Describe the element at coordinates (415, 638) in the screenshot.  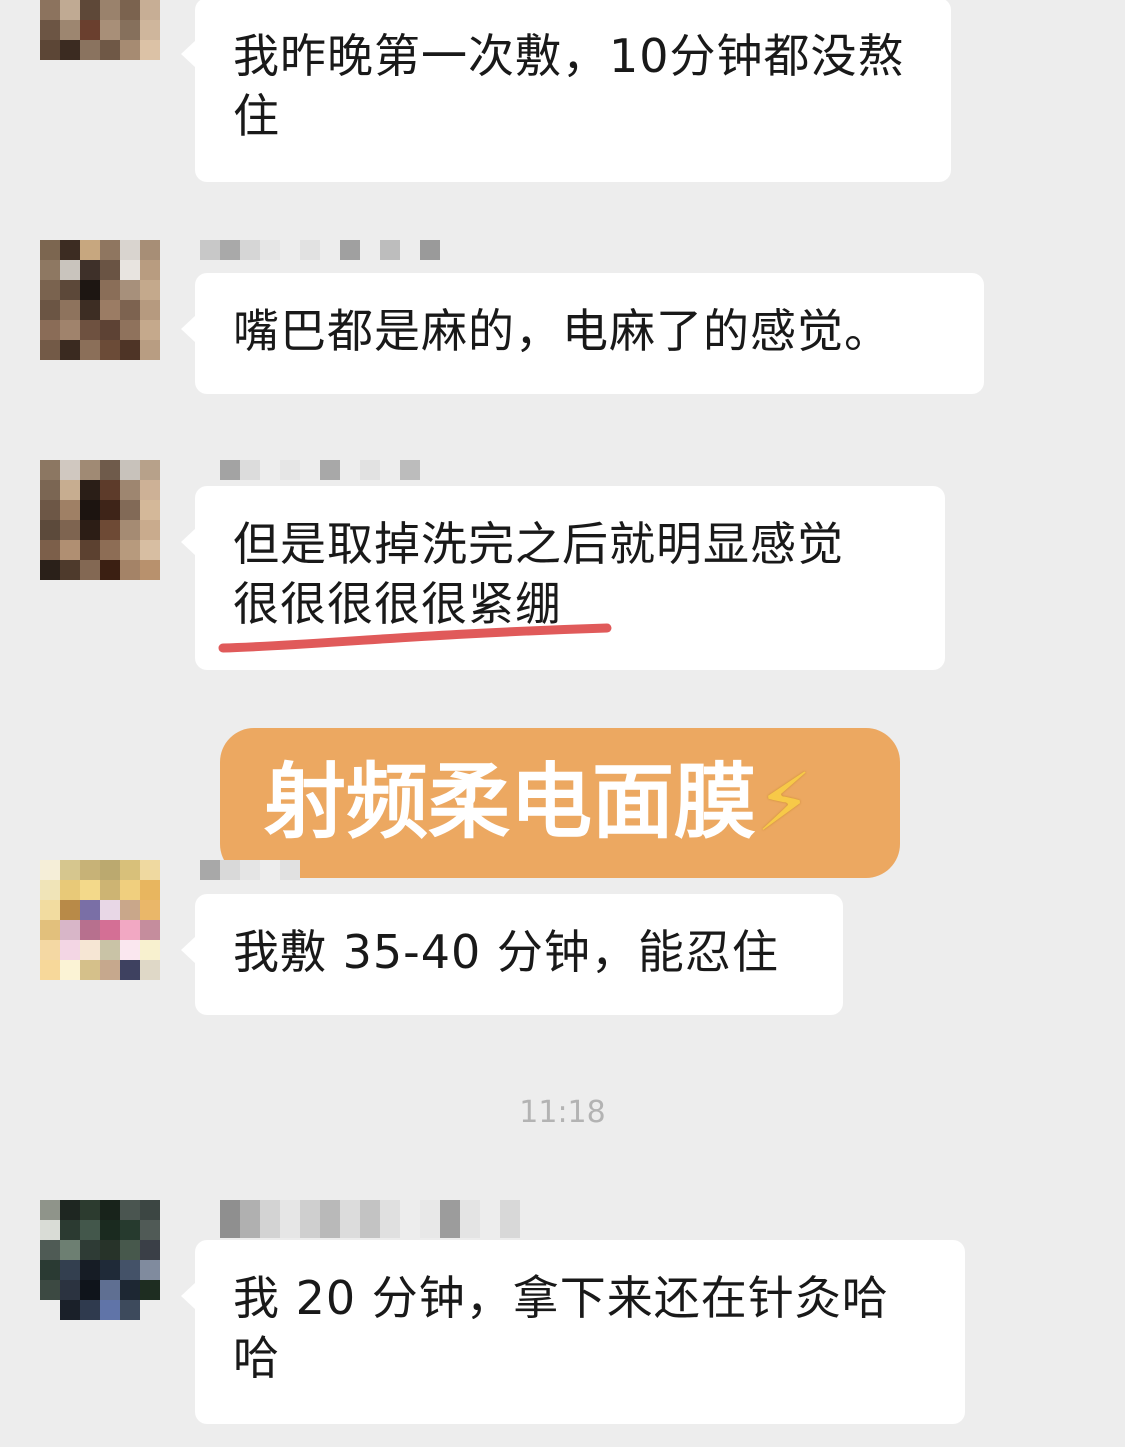
I see `highlight-underline` at that location.